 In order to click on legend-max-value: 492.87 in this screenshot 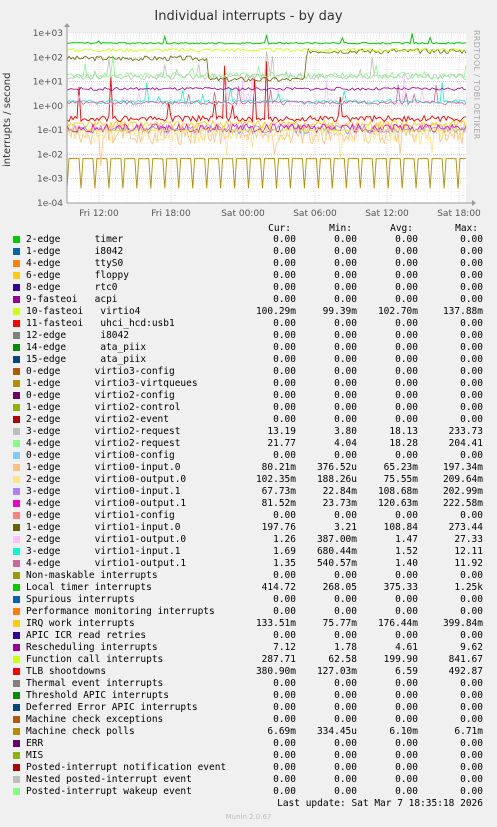, I will do `click(465, 671)`.